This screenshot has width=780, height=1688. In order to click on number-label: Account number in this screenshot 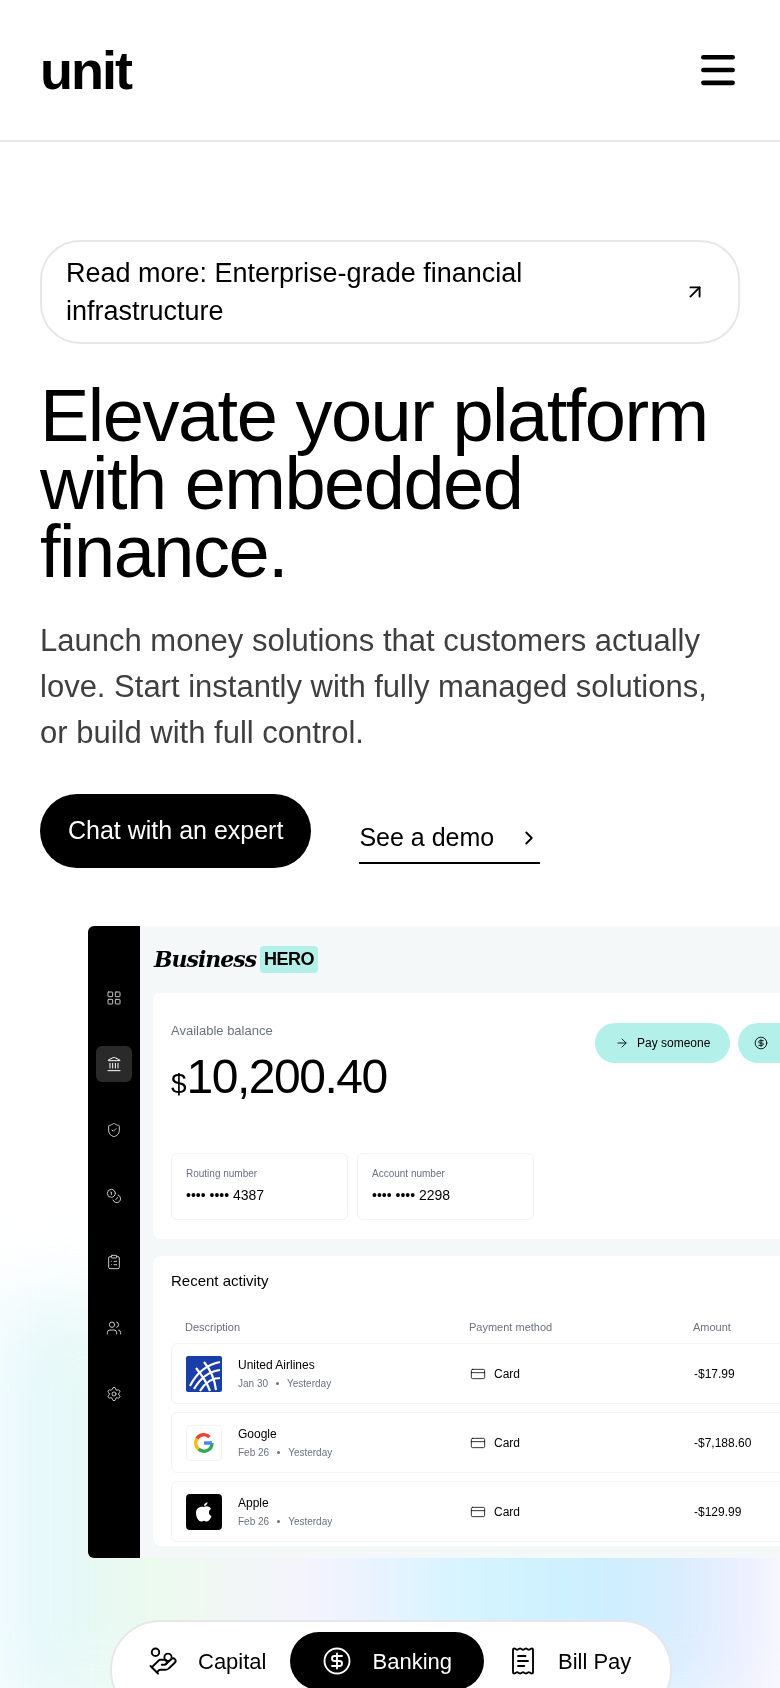, I will do `click(409, 1173)`.